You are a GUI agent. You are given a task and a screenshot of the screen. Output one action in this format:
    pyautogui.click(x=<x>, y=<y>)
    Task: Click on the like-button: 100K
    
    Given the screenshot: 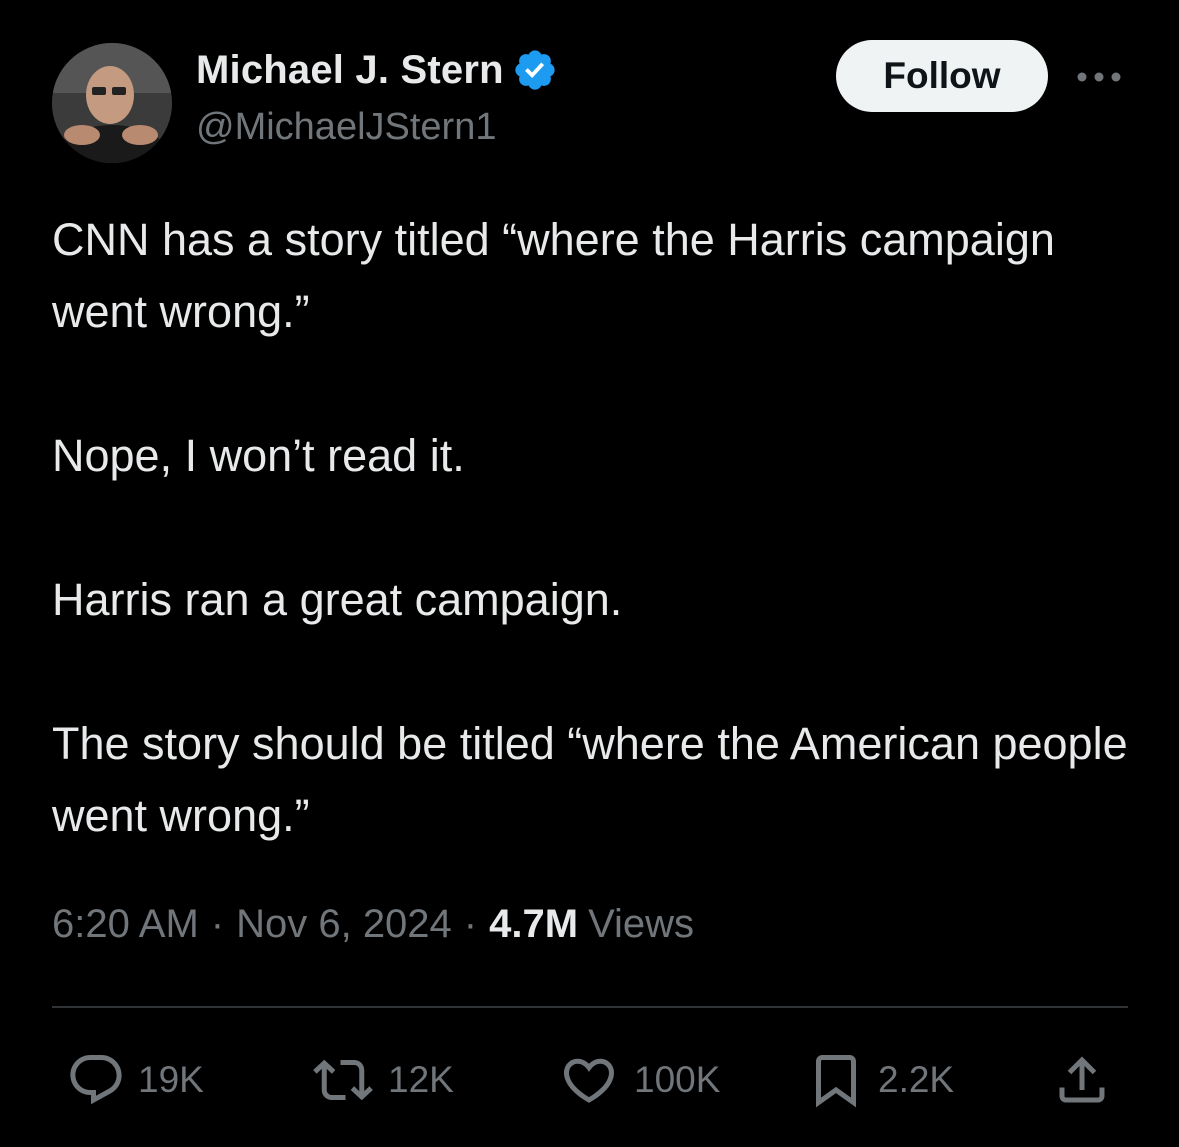 What is the action you would take?
    pyautogui.click(x=638, y=1080)
    